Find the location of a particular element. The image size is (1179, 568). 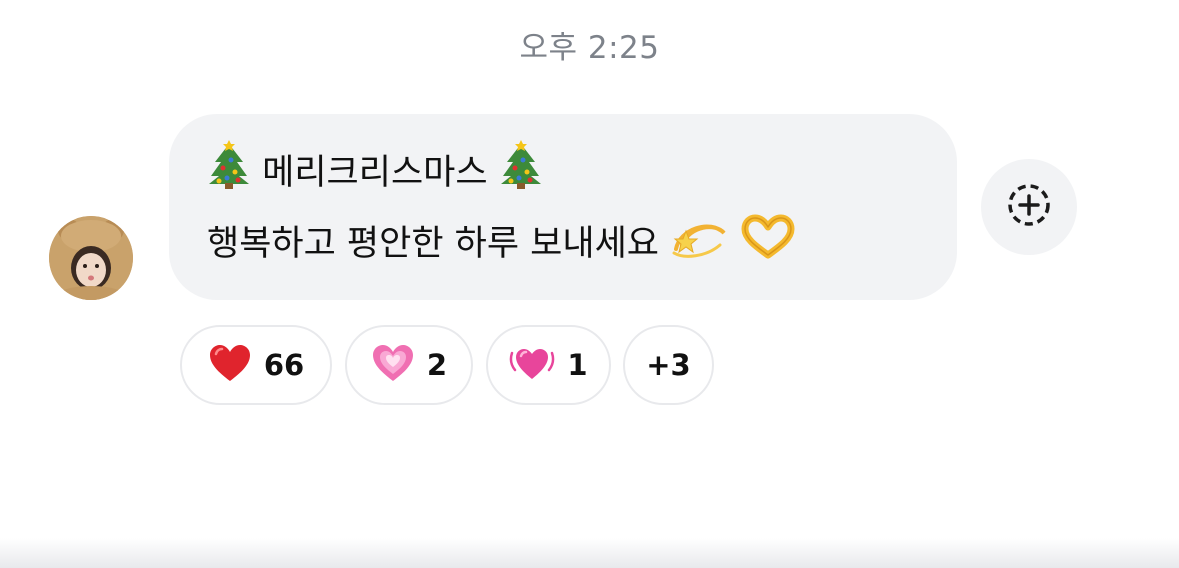

reaction-beating-heart: 1 is located at coordinates (548, 365).